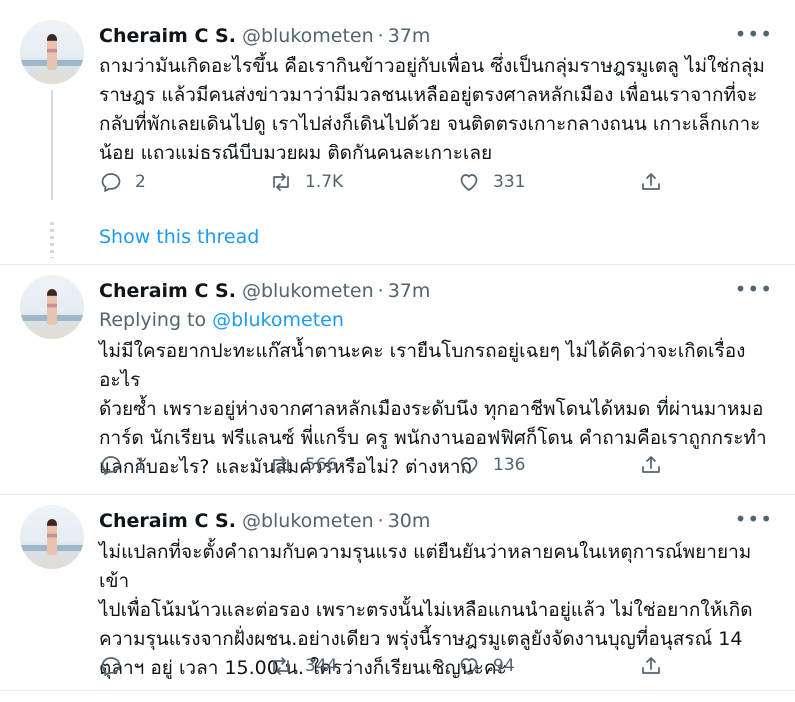  Describe the element at coordinates (491, 465) in the screenshot. I see `like-button: 136` at that location.